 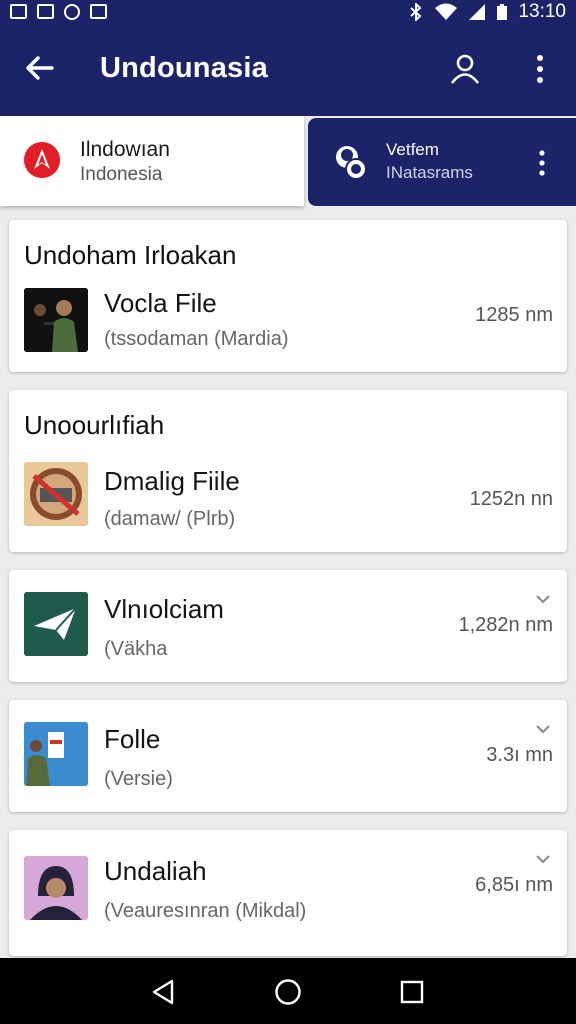 I want to click on tab-profile: Vetfem INatasrams, so click(x=442, y=162).